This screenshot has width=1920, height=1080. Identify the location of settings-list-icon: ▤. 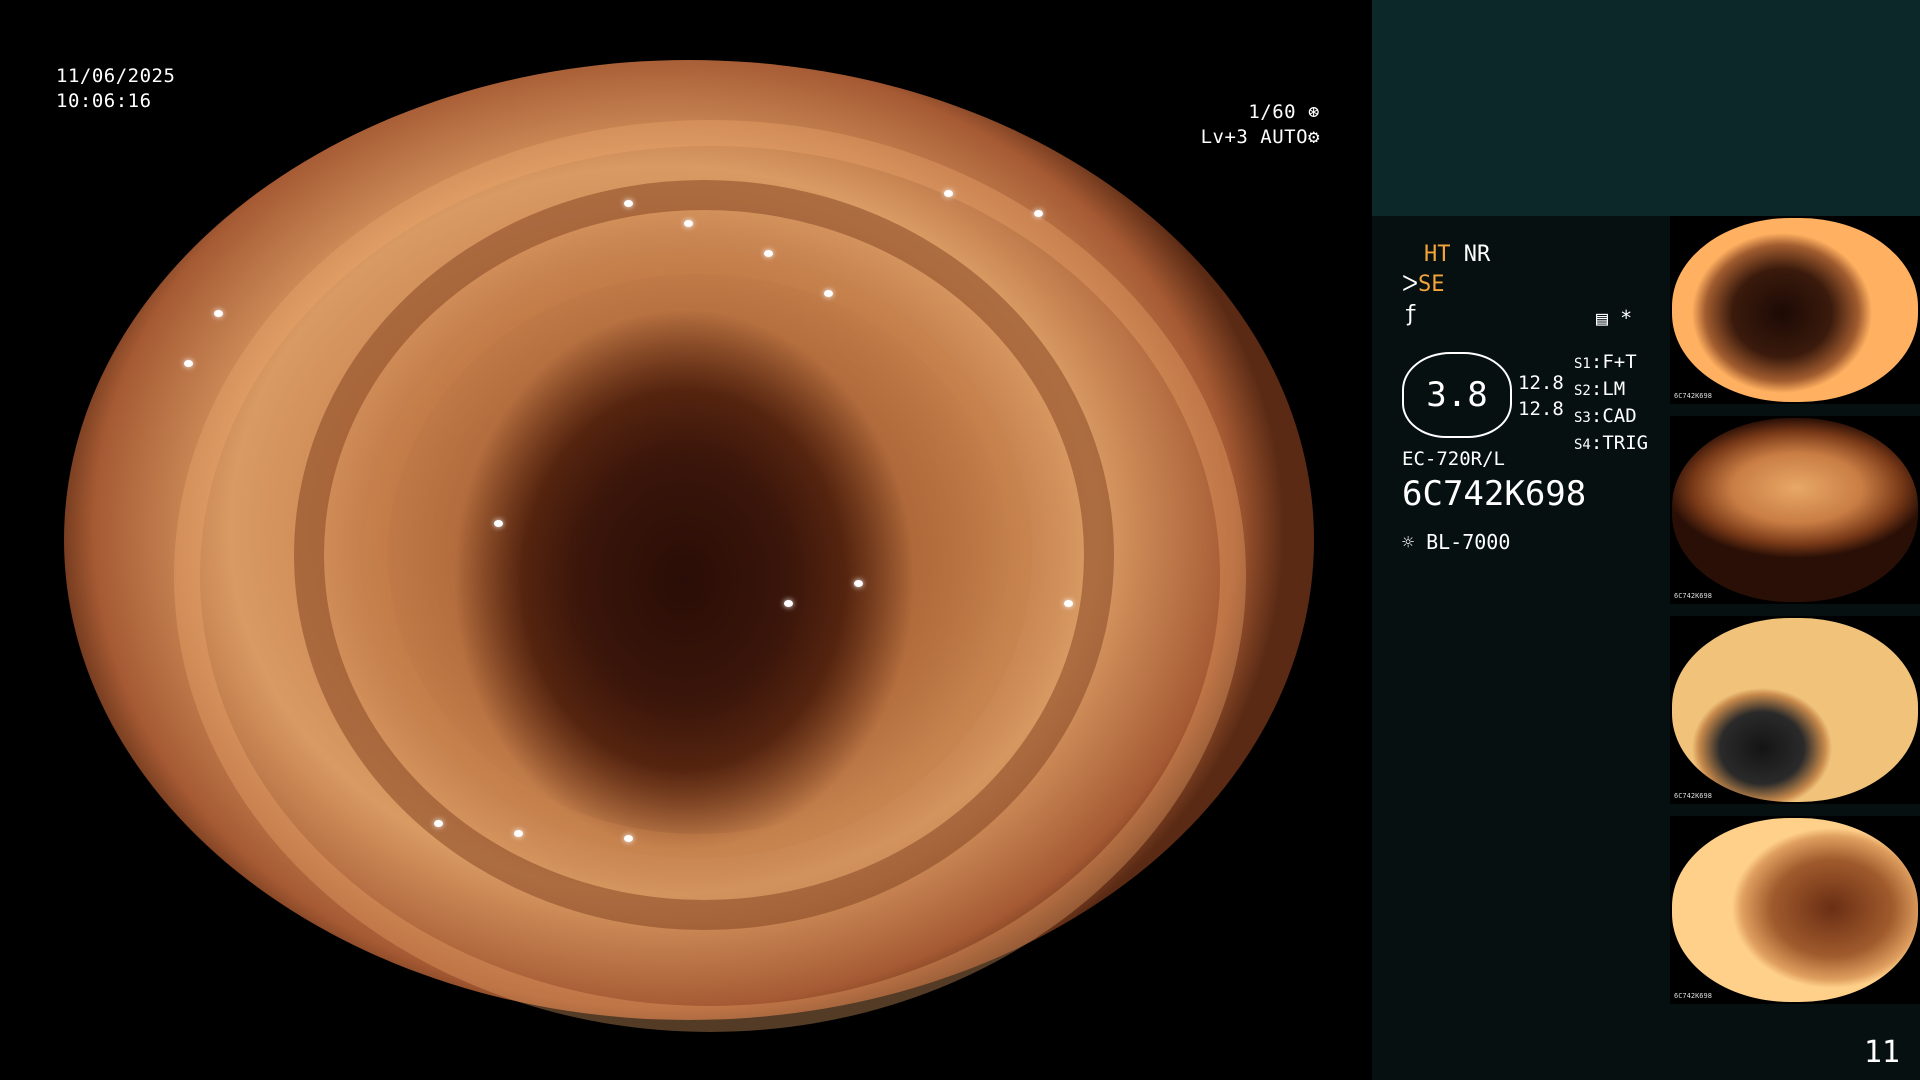
(1602, 318).